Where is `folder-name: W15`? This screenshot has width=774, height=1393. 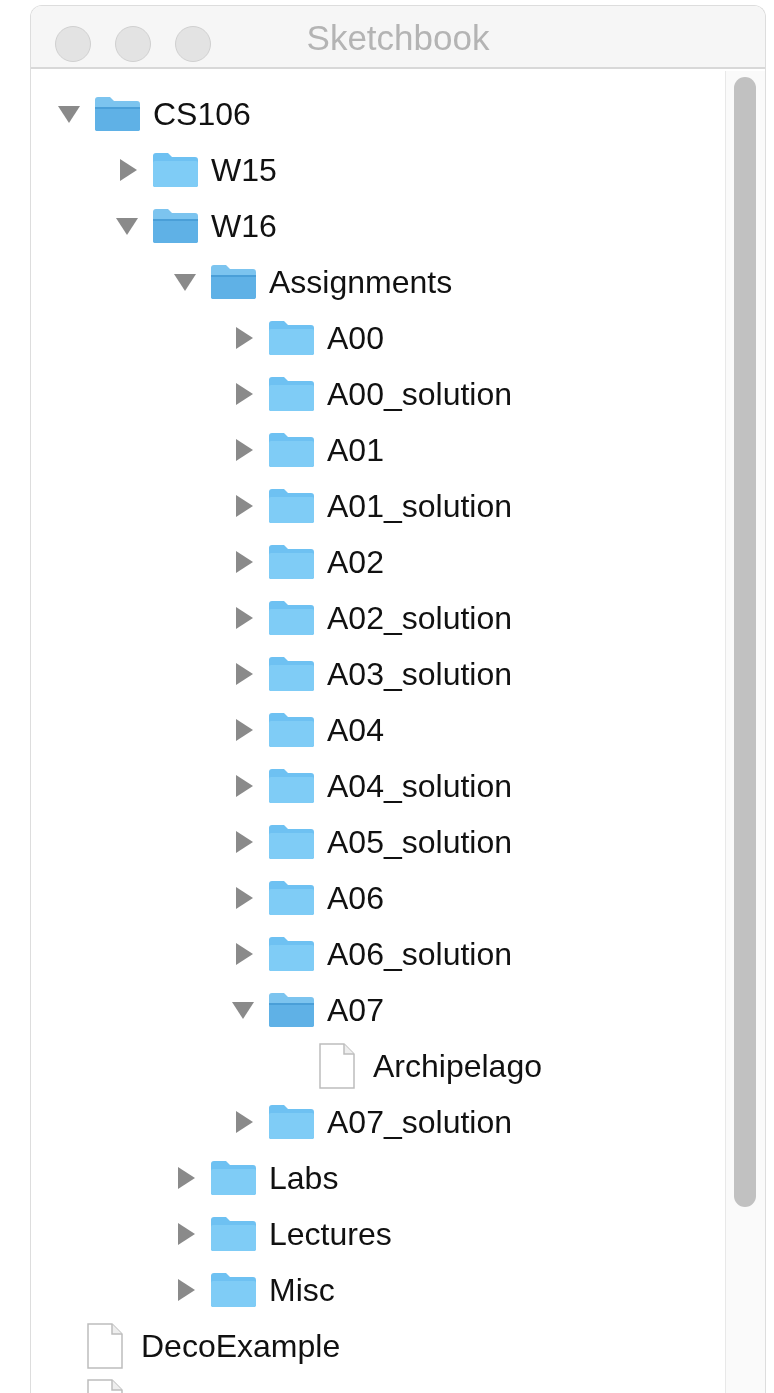
folder-name: W15 is located at coordinates (244, 170).